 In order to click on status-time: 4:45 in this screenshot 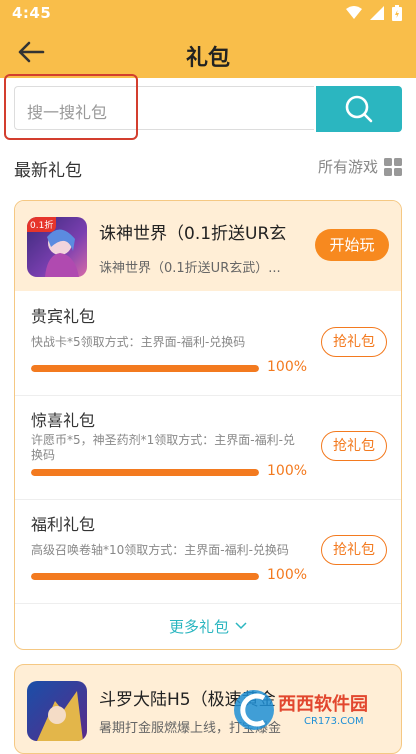, I will do `click(32, 13)`.